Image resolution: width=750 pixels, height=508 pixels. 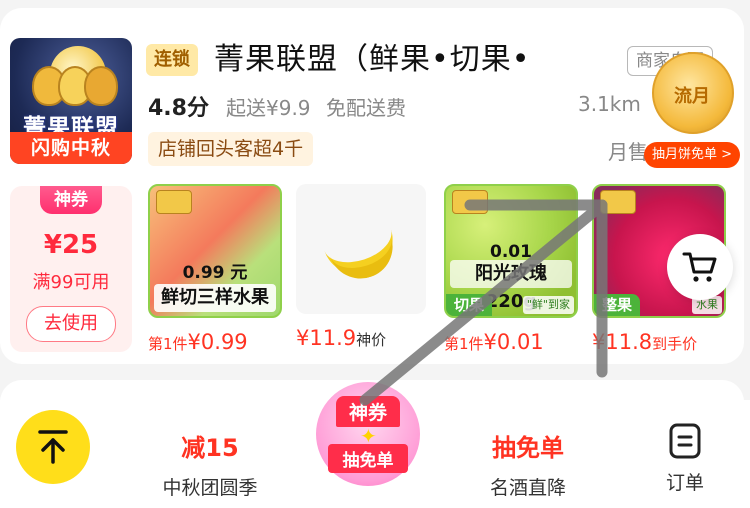 I want to click on tab-label: 中秋团圆季, so click(x=210, y=488).